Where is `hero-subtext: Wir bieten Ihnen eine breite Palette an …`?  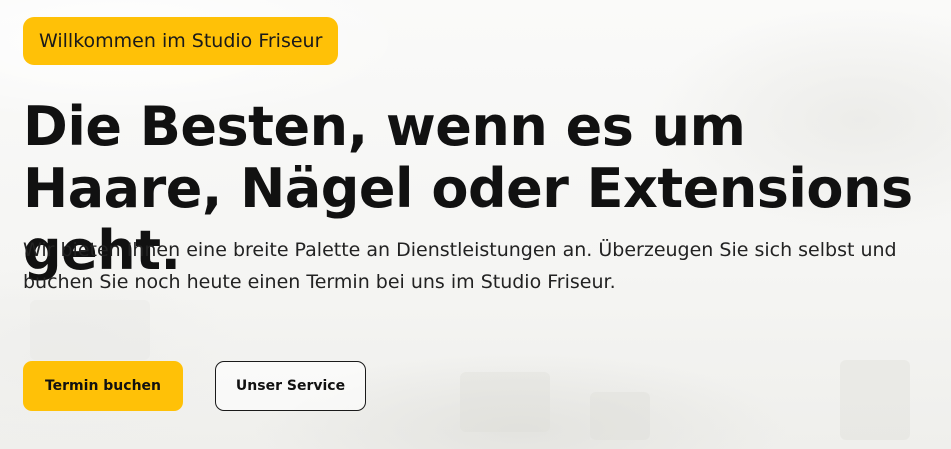 hero-subtext: Wir bieten Ihnen eine breite Palette an … is located at coordinates (460, 266).